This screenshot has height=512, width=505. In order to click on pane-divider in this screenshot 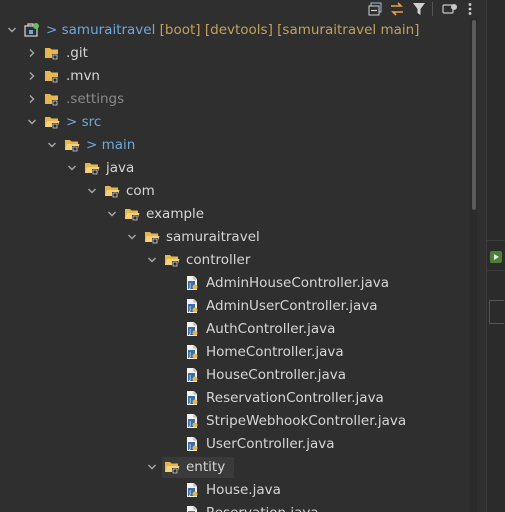, I will do `click(496, 240)`.